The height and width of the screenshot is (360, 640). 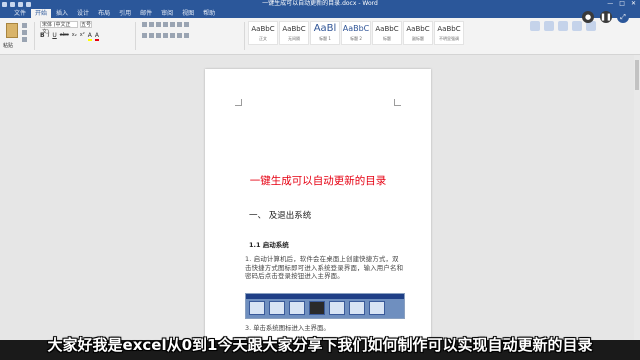 What do you see at coordinates (610, 4) in the screenshot?
I see `minimize-button: —` at bounding box center [610, 4].